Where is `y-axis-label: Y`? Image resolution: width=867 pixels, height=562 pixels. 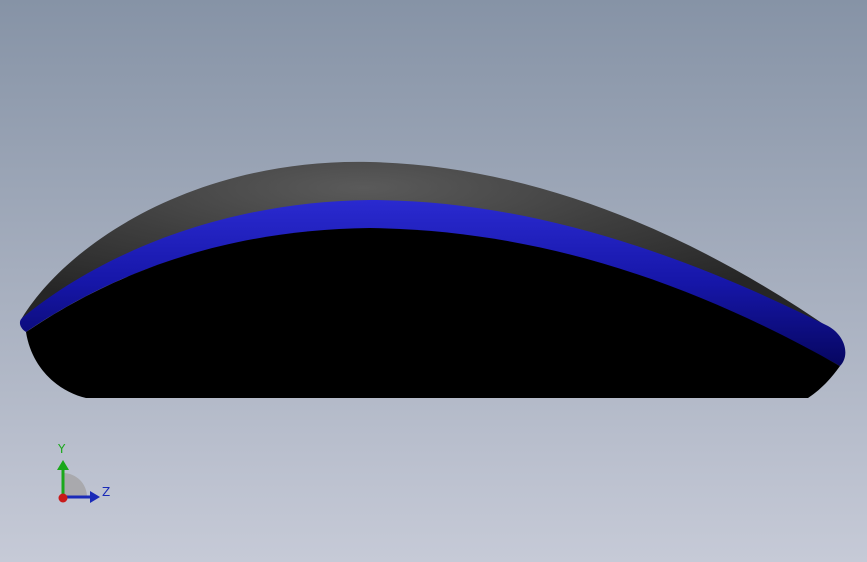 y-axis-label: Y is located at coordinates (62, 449).